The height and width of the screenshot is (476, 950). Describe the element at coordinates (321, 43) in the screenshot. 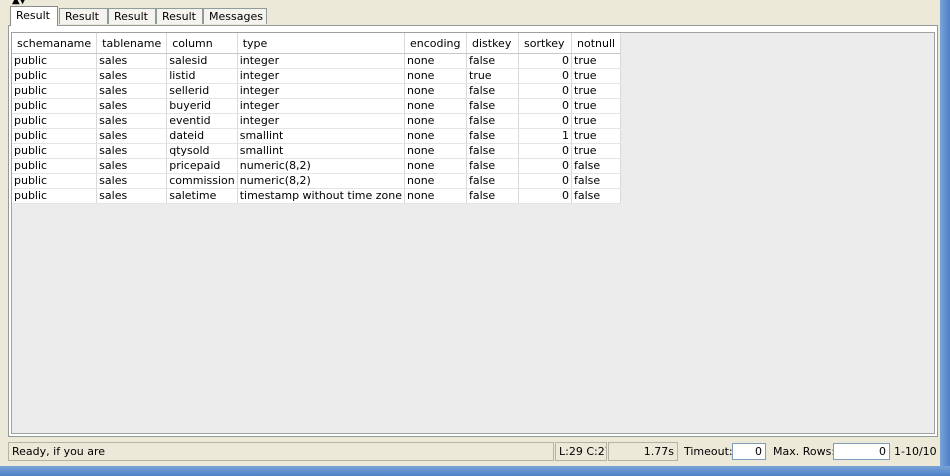

I see `column-header: type` at that location.